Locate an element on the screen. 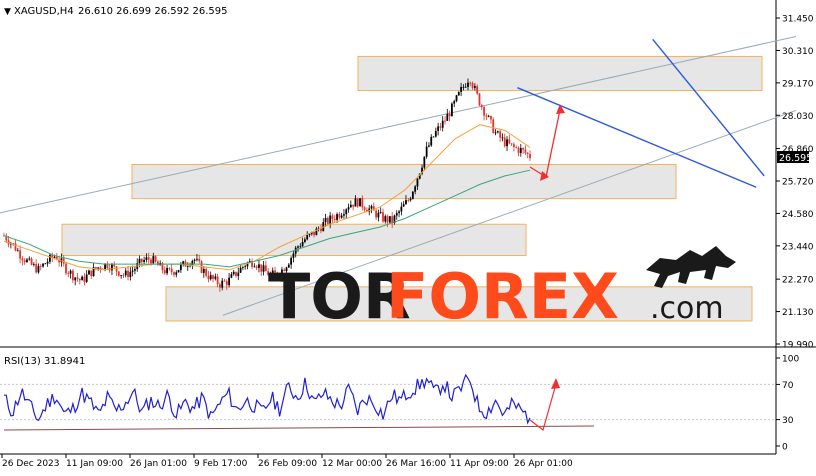  collapse-arrow-icon: ▼ is located at coordinates (7, 12).